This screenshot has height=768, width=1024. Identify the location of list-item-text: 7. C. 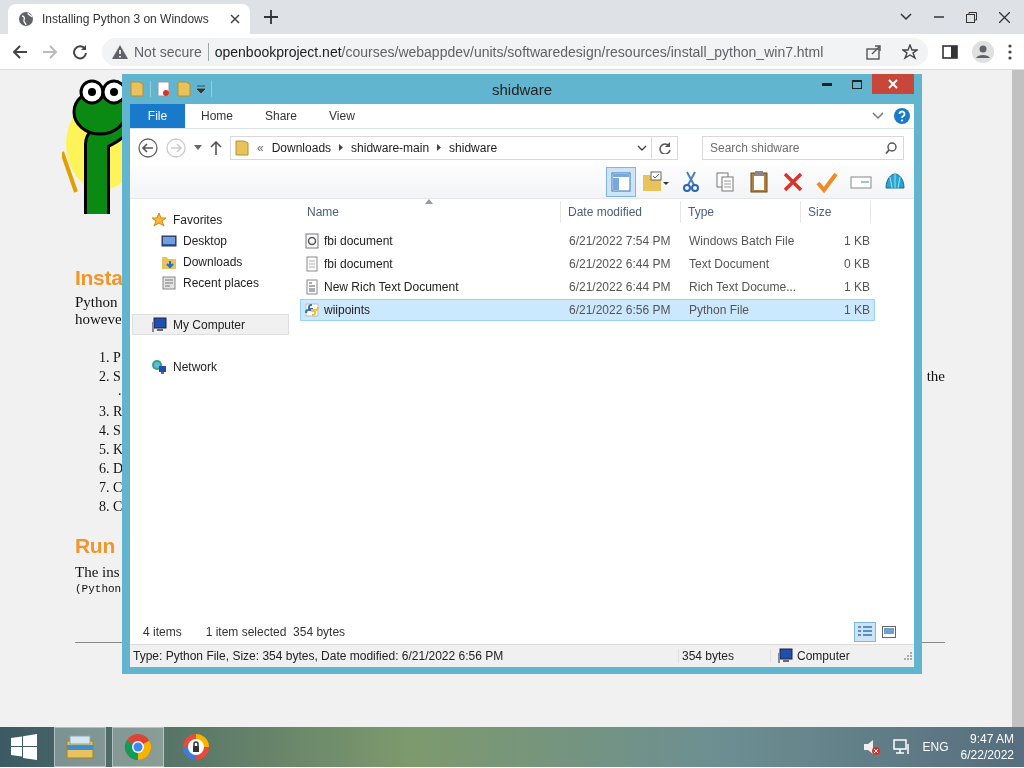
(111, 488).